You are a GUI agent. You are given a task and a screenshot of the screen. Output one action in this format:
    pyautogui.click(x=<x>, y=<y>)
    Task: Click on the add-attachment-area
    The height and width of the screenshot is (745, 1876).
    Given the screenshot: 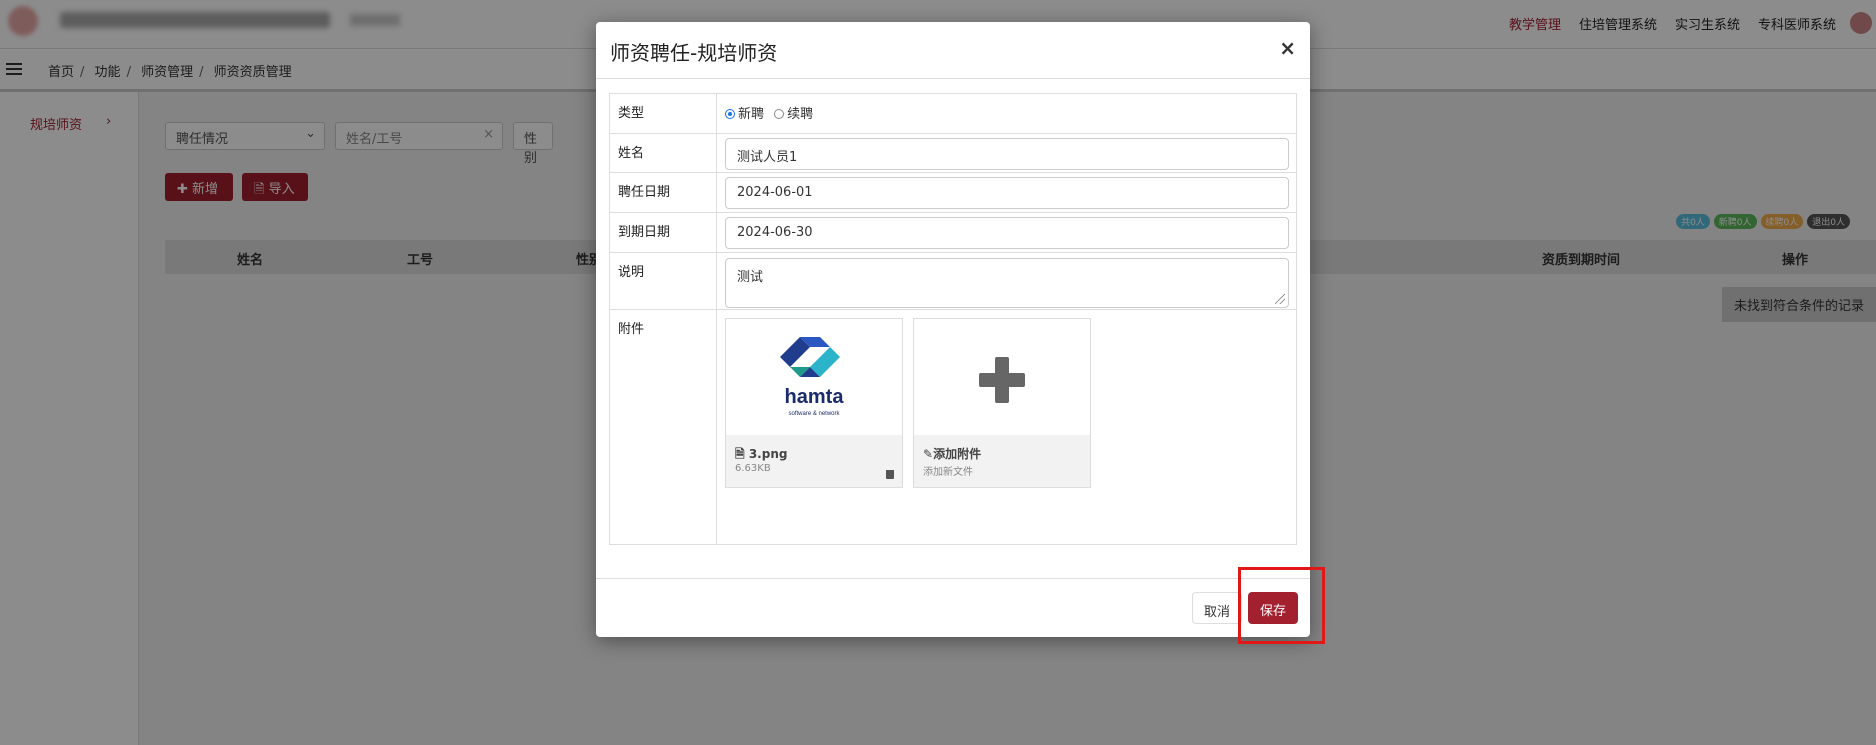 What is the action you would take?
    pyautogui.click(x=1002, y=377)
    